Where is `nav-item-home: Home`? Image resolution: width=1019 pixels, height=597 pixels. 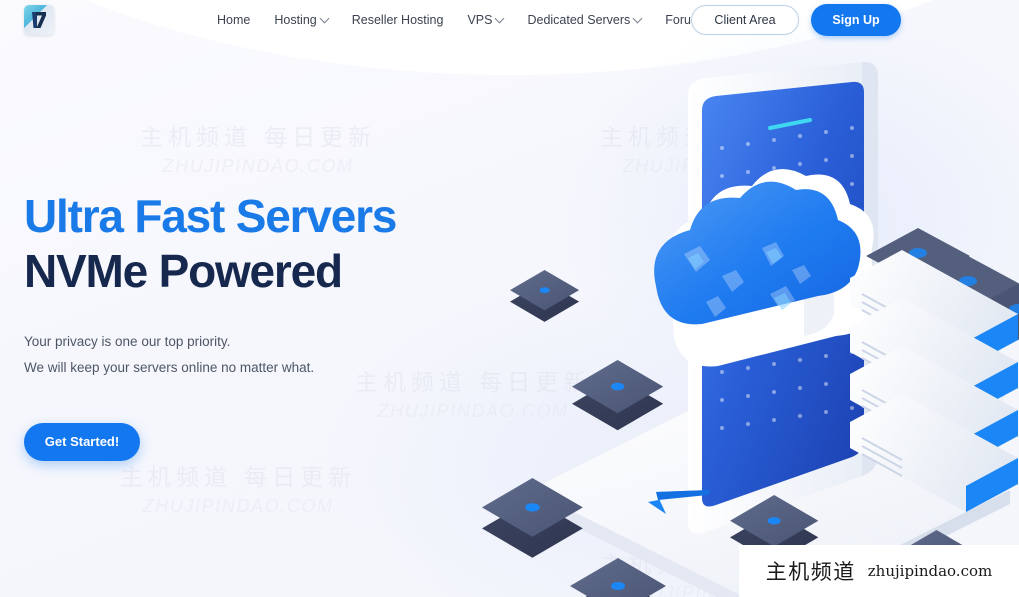
nav-item-home: Home is located at coordinates (233, 20).